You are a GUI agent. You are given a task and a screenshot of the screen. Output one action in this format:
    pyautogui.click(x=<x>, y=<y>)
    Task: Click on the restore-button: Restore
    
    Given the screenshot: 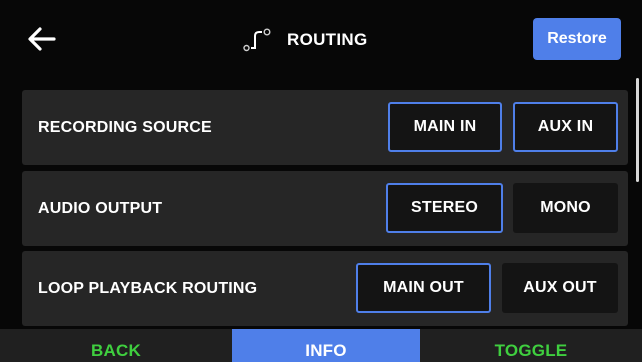 What is the action you would take?
    pyautogui.click(x=577, y=39)
    